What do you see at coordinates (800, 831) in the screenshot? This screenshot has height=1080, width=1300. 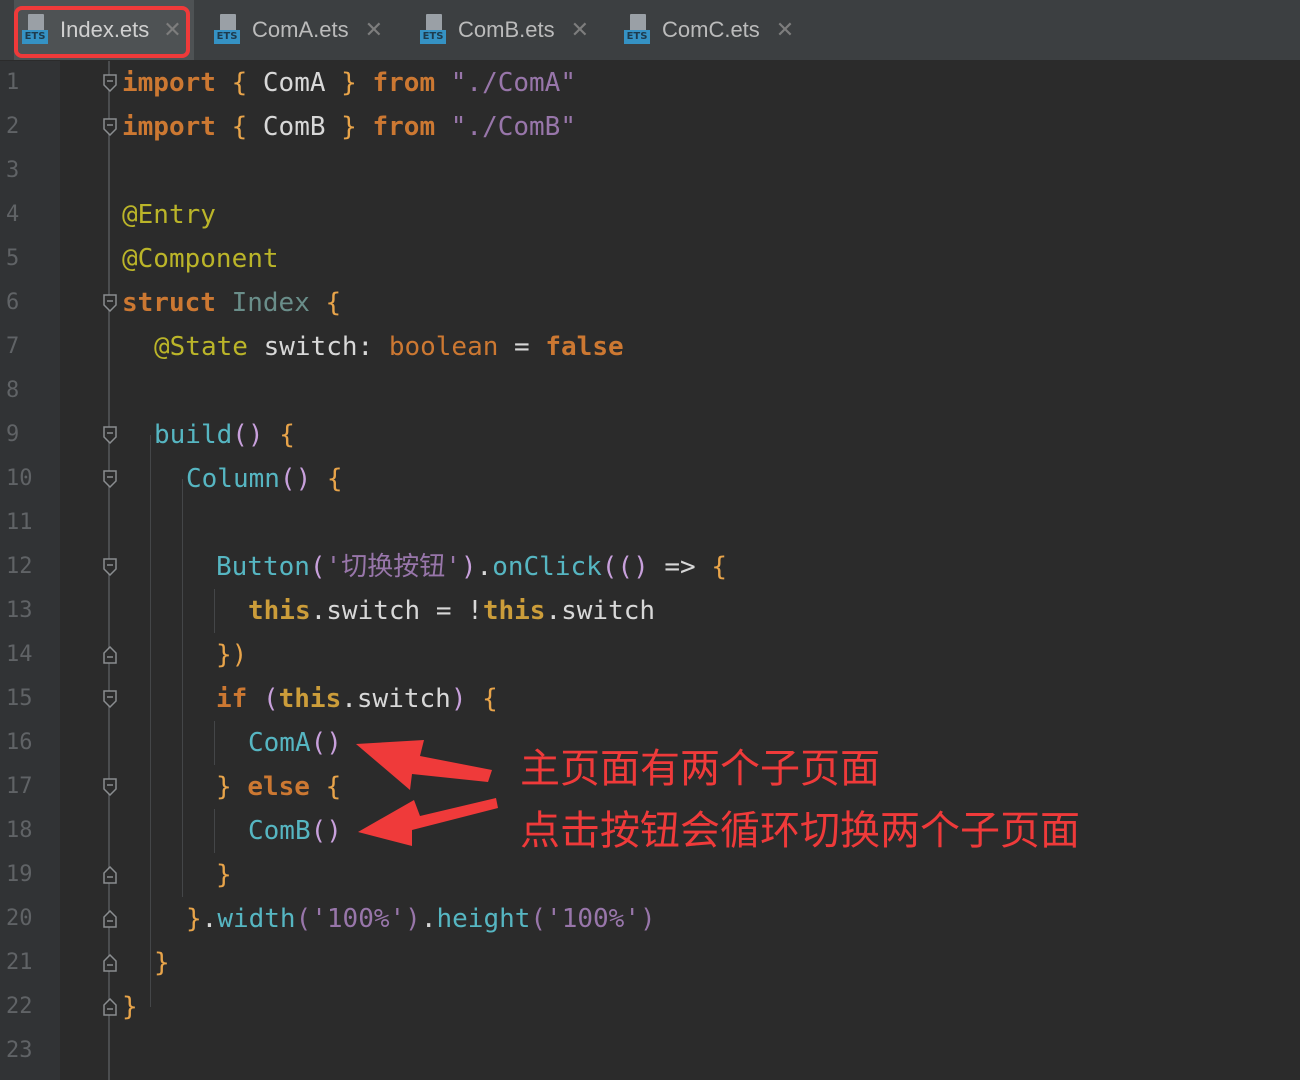 I see `annotation-note-2: 点击按钮会循环切换两个子页面` at bounding box center [800, 831].